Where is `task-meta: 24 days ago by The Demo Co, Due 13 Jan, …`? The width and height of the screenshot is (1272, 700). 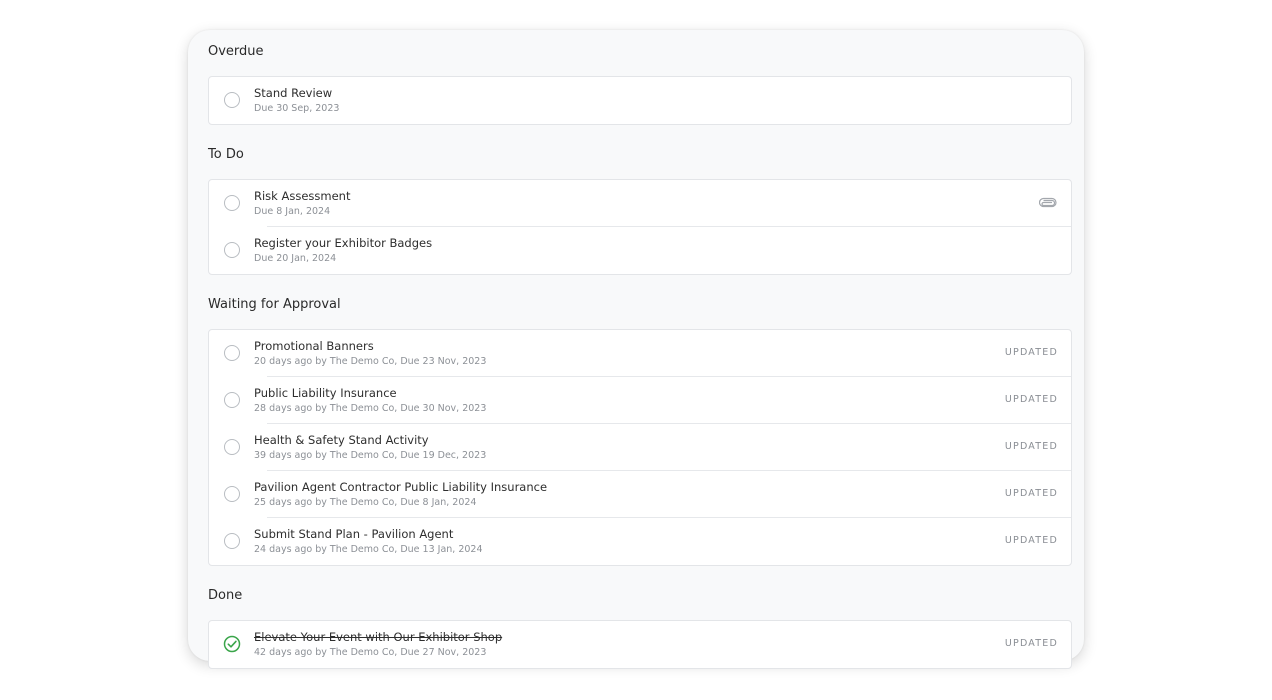 task-meta: 24 days ago by The Demo Co, Due 13 Jan, … is located at coordinates (368, 549).